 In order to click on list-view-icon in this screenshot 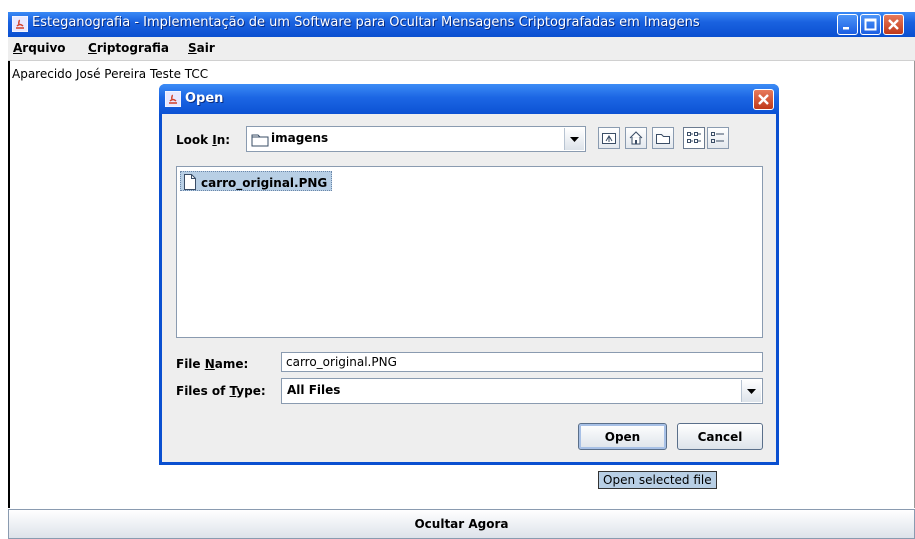, I will do `click(694, 137)`.